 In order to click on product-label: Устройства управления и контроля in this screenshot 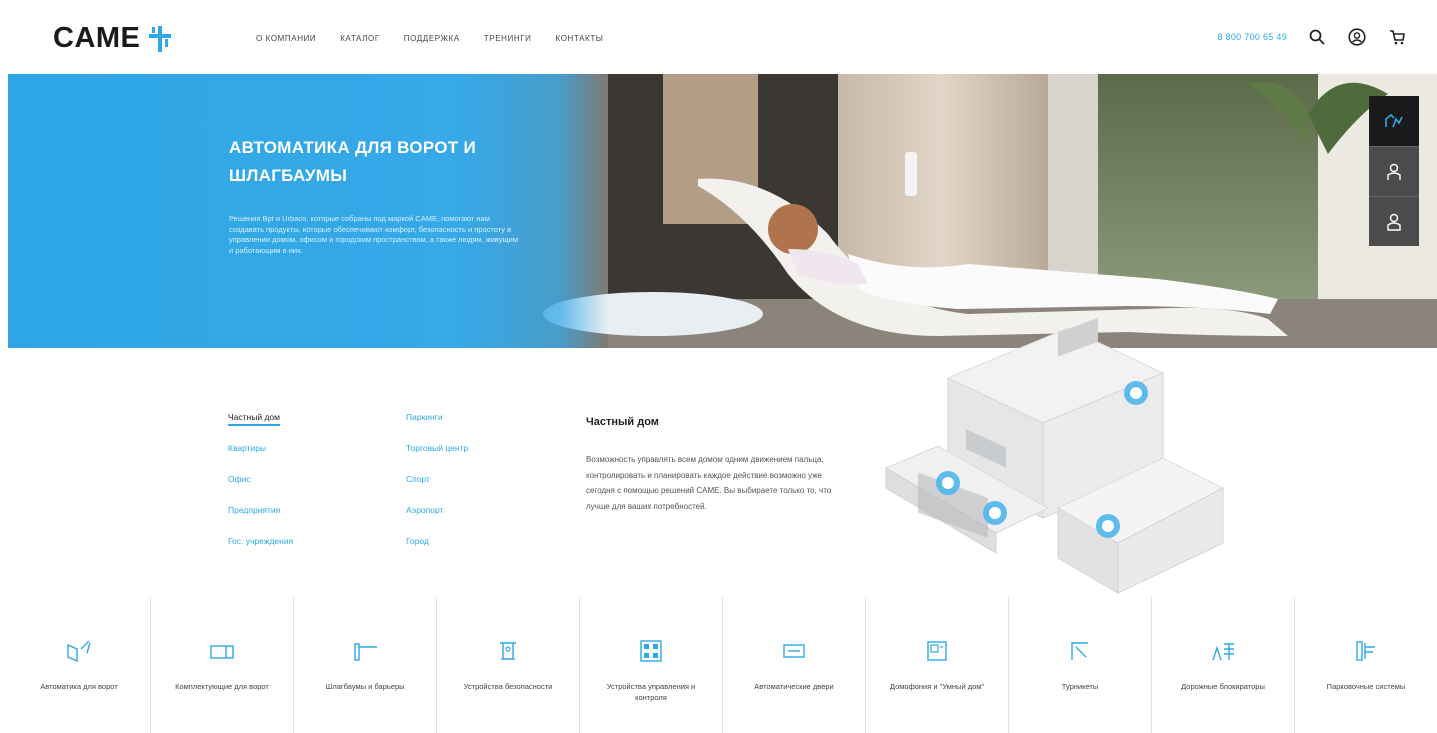, I will do `click(651, 692)`.